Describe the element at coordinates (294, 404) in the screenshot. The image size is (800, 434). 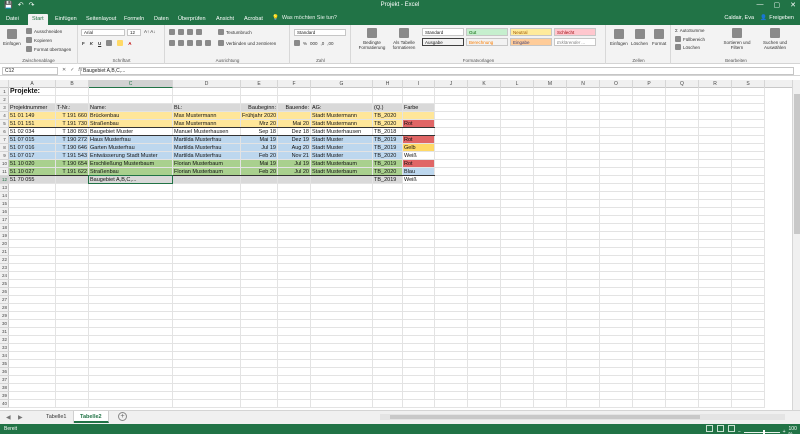
I see `cell-f40` at that location.